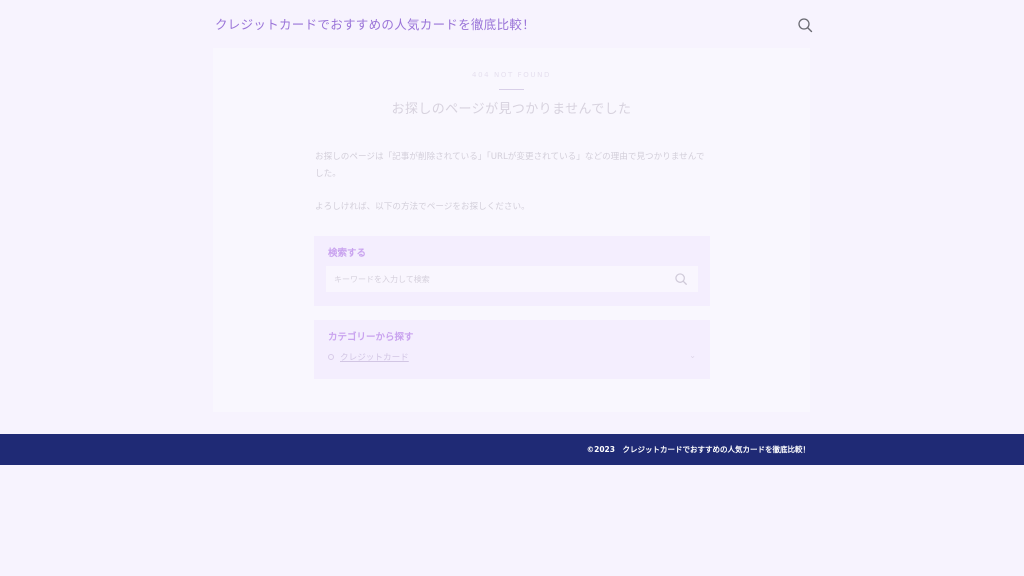 The height and width of the screenshot is (576, 1024). What do you see at coordinates (698, 449) in the screenshot?
I see `copyright-text: ©2023 クレジットカードでおすすめの人気カードを徹底比較！` at bounding box center [698, 449].